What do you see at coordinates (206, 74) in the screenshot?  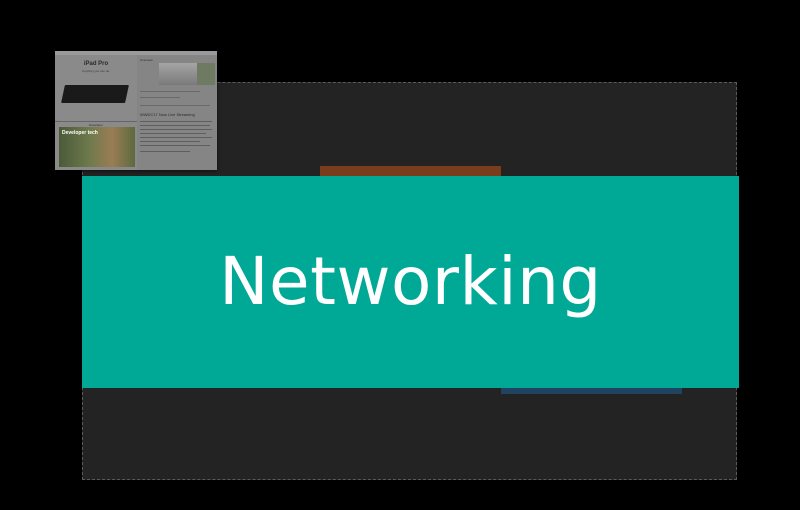 I see `thumbnail-side-image` at bounding box center [206, 74].